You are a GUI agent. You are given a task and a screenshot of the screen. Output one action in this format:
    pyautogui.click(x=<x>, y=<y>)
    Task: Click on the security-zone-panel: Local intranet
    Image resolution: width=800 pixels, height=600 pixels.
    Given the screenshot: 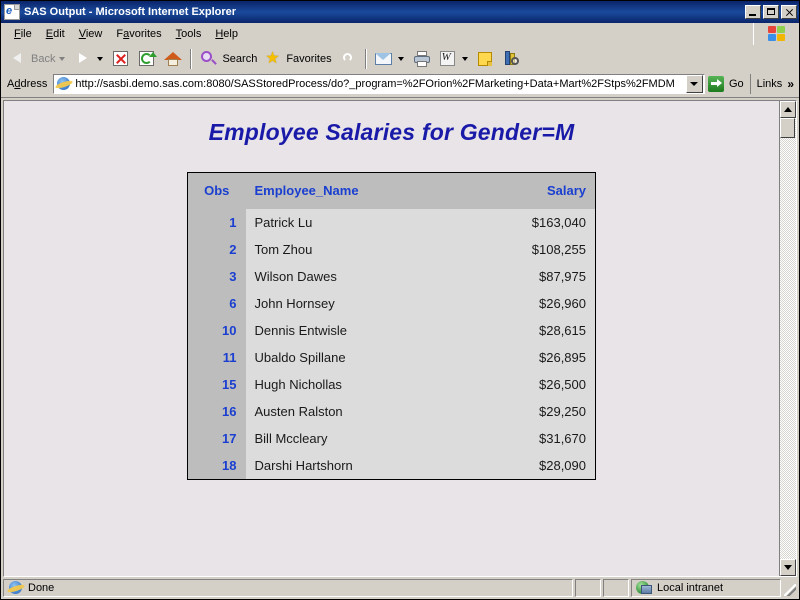 What is the action you would take?
    pyautogui.click(x=706, y=588)
    